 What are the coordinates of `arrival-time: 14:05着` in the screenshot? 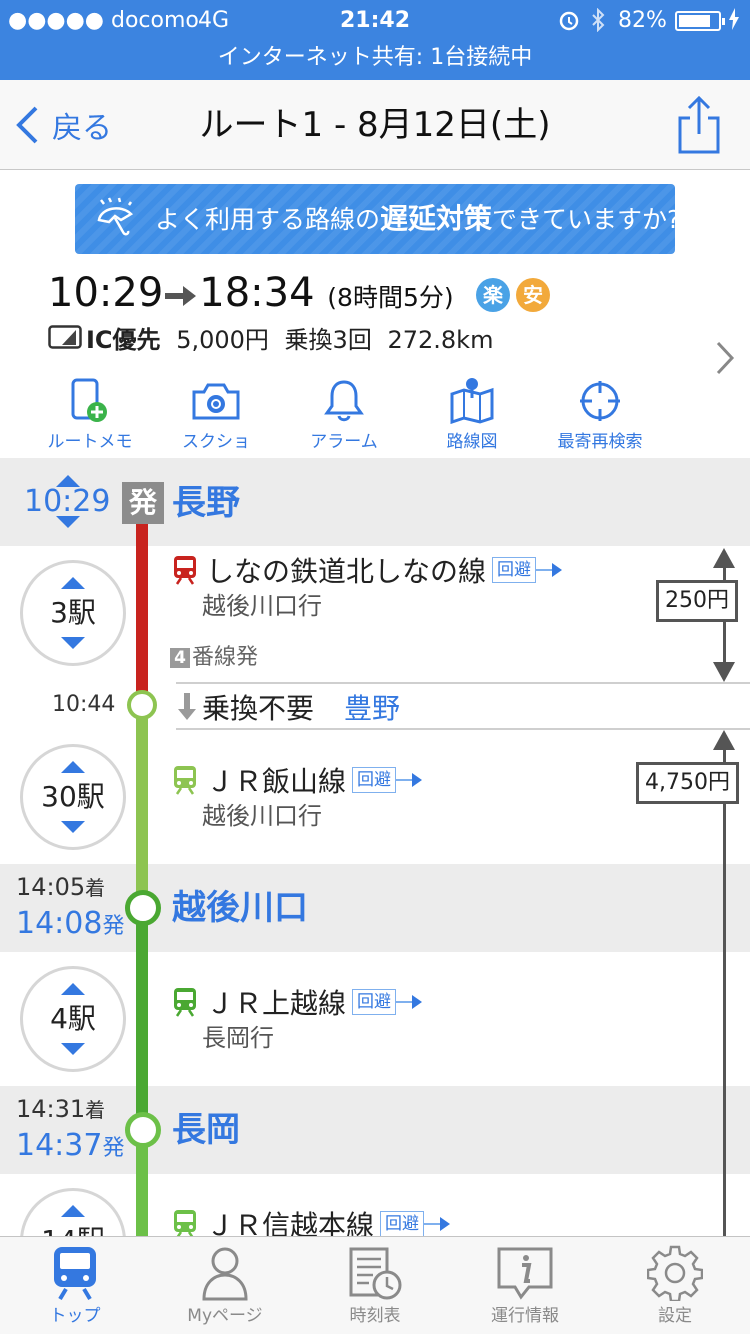 It's located at (60, 887).